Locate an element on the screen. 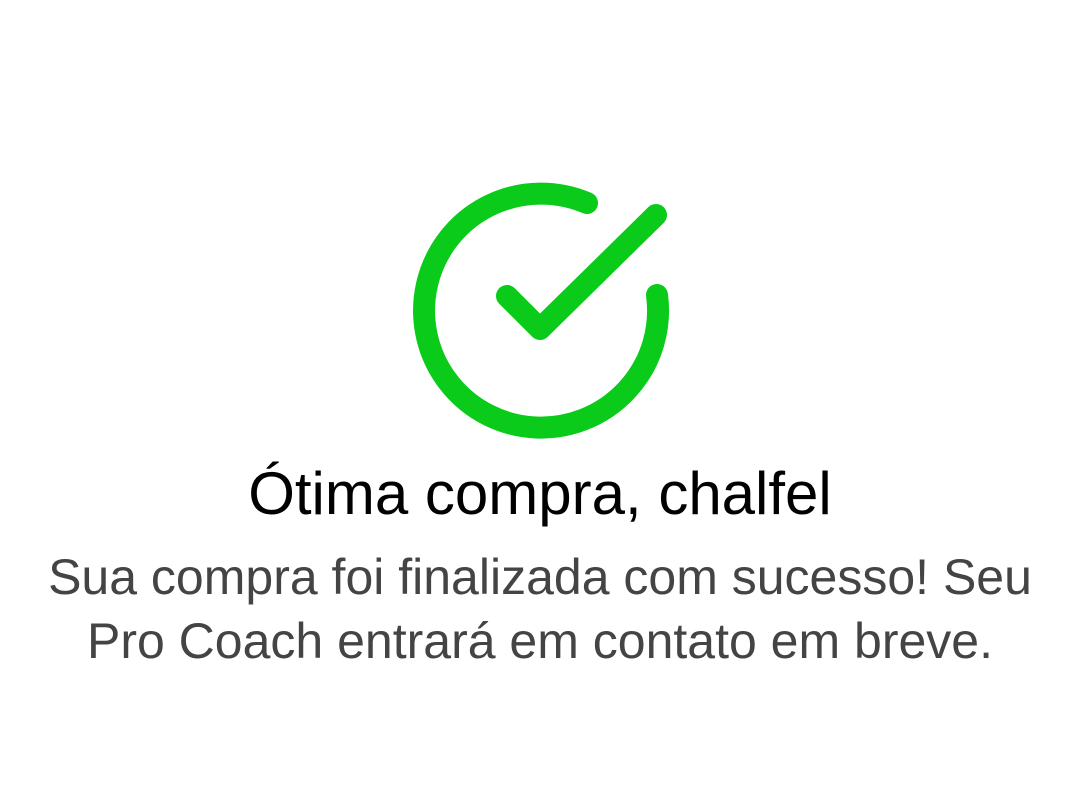 Image resolution: width=1080 pixels, height=810 pixels. confirmation-title: Ótima compra, chalfel is located at coordinates (540, 493).